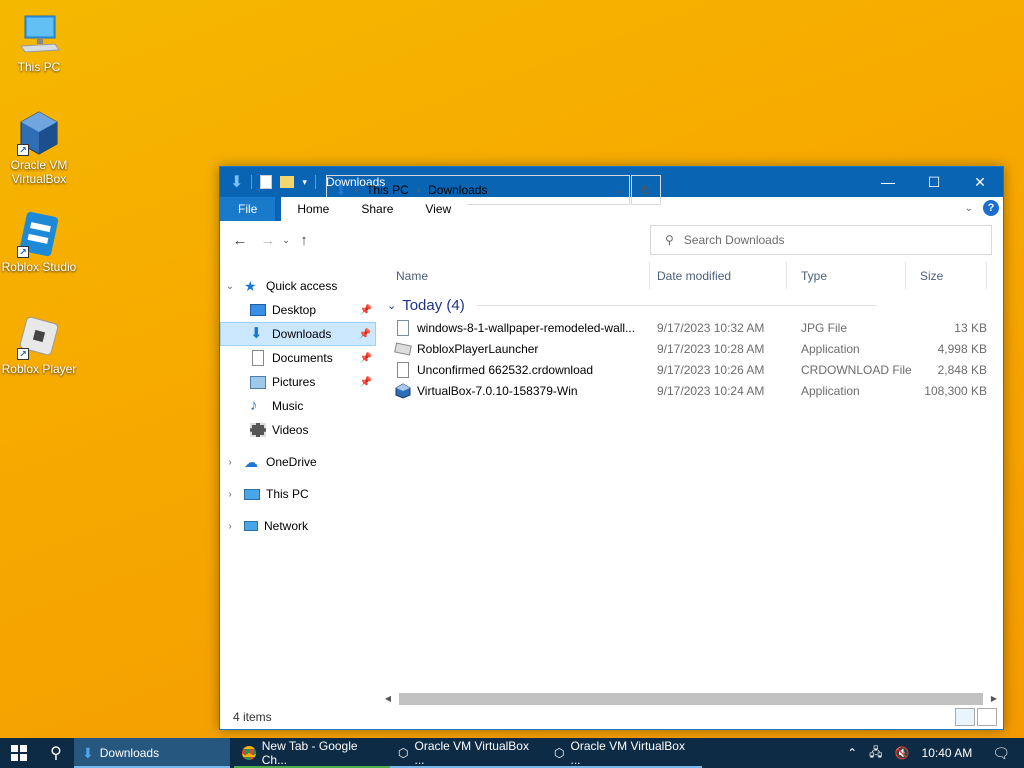  I want to click on forward-button: →, so click(268, 240).